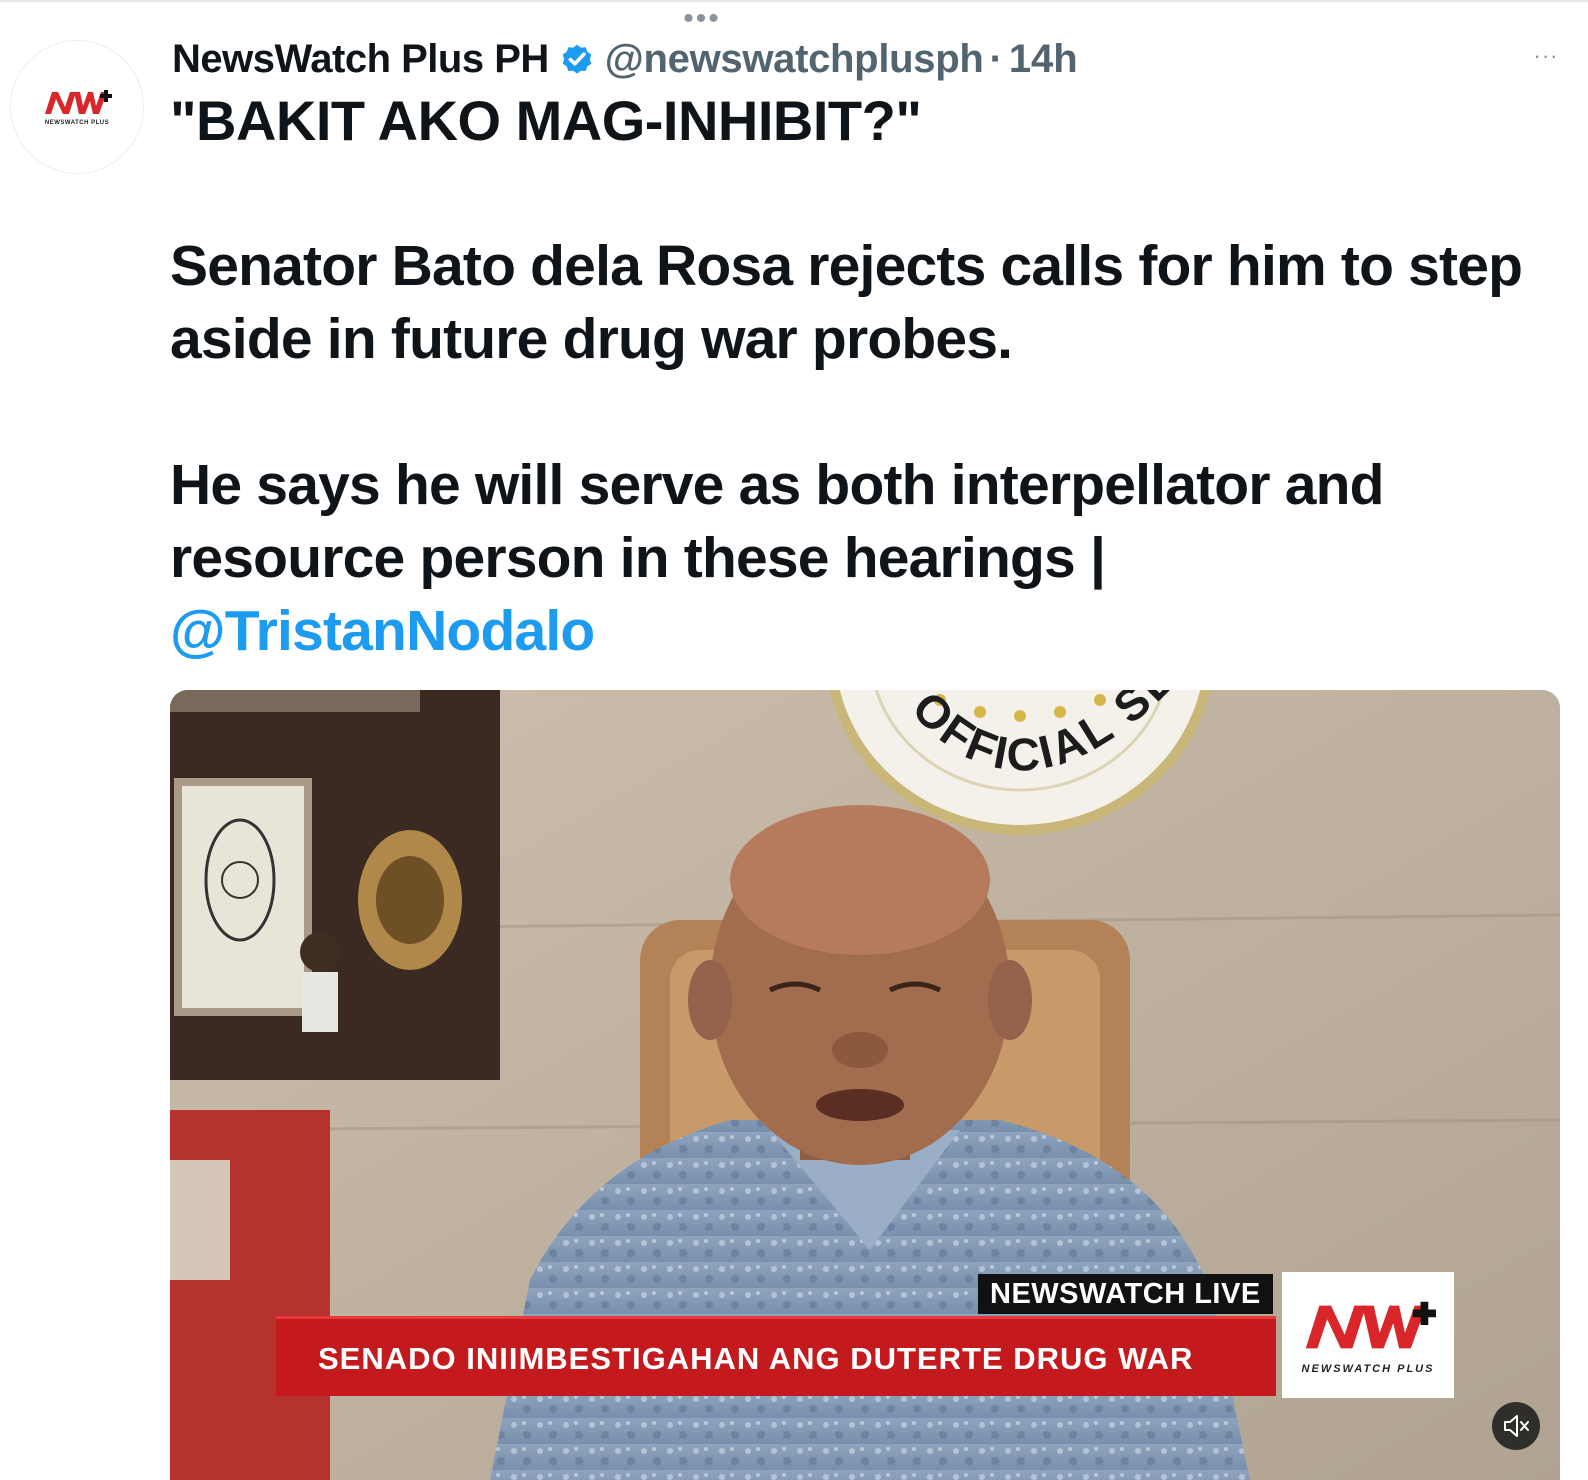 The height and width of the screenshot is (1480, 1588). What do you see at coordinates (77, 123) in the screenshot?
I see `avatar-logo-subtext: NEWSWATCH PLUS` at bounding box center [77, 123].